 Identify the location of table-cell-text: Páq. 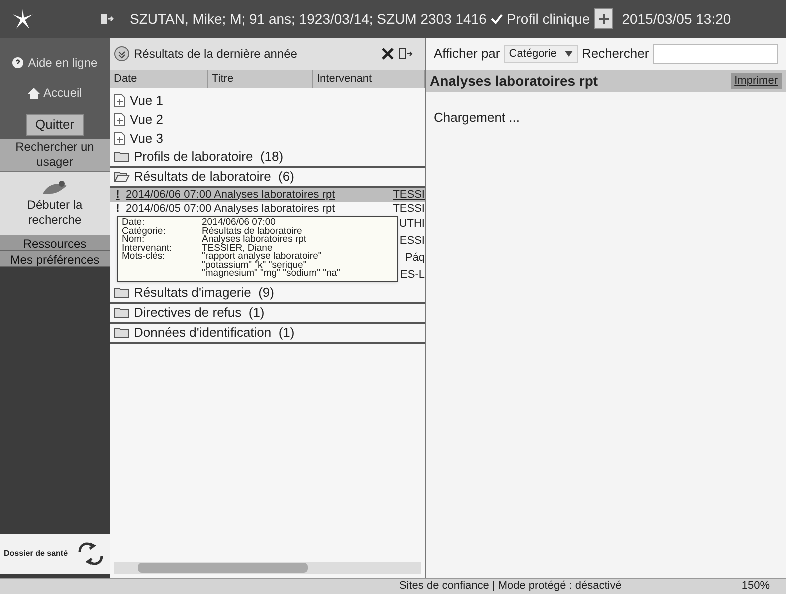
(415, 258).